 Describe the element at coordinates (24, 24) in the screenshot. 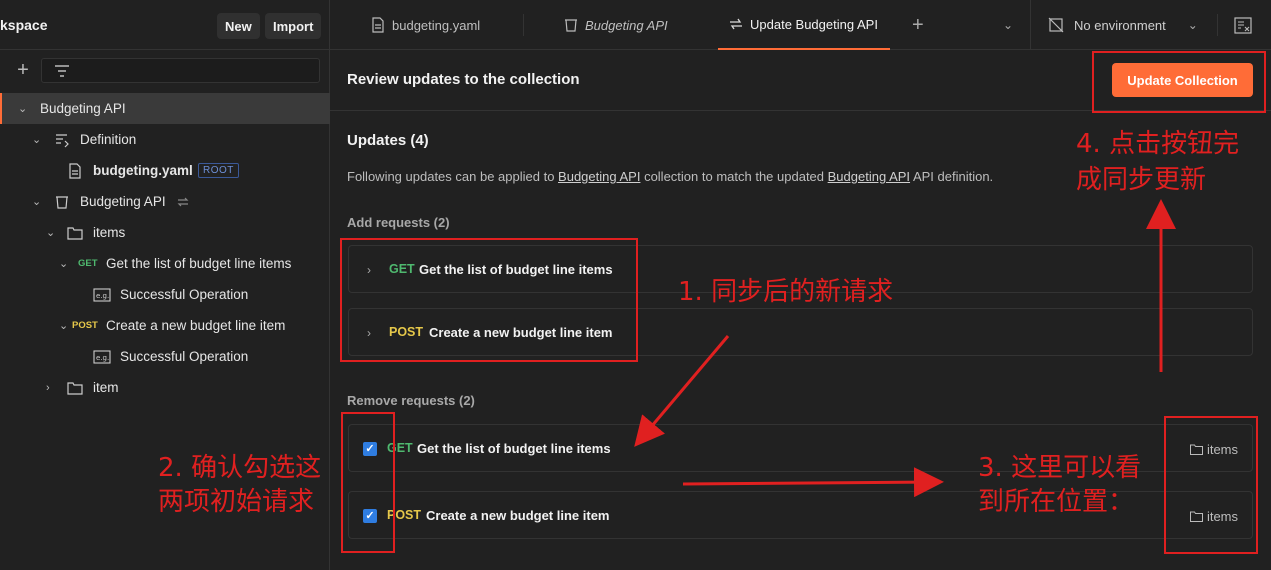

I see `workspace-title: kspace` at that location.